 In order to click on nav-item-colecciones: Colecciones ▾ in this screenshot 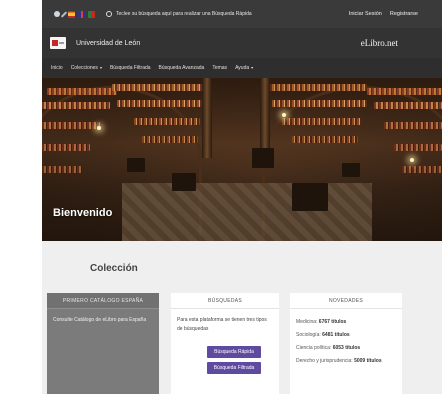, I will do `click(86, 68)`.